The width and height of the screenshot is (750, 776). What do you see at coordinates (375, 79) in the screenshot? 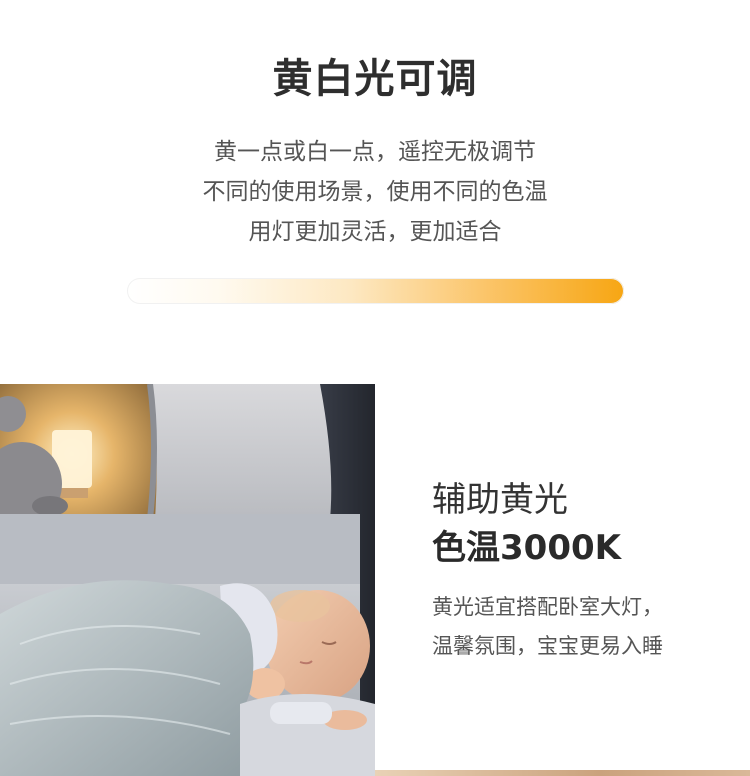
I see `section-title: 黄白光可调` at bounding box center [375, 79].